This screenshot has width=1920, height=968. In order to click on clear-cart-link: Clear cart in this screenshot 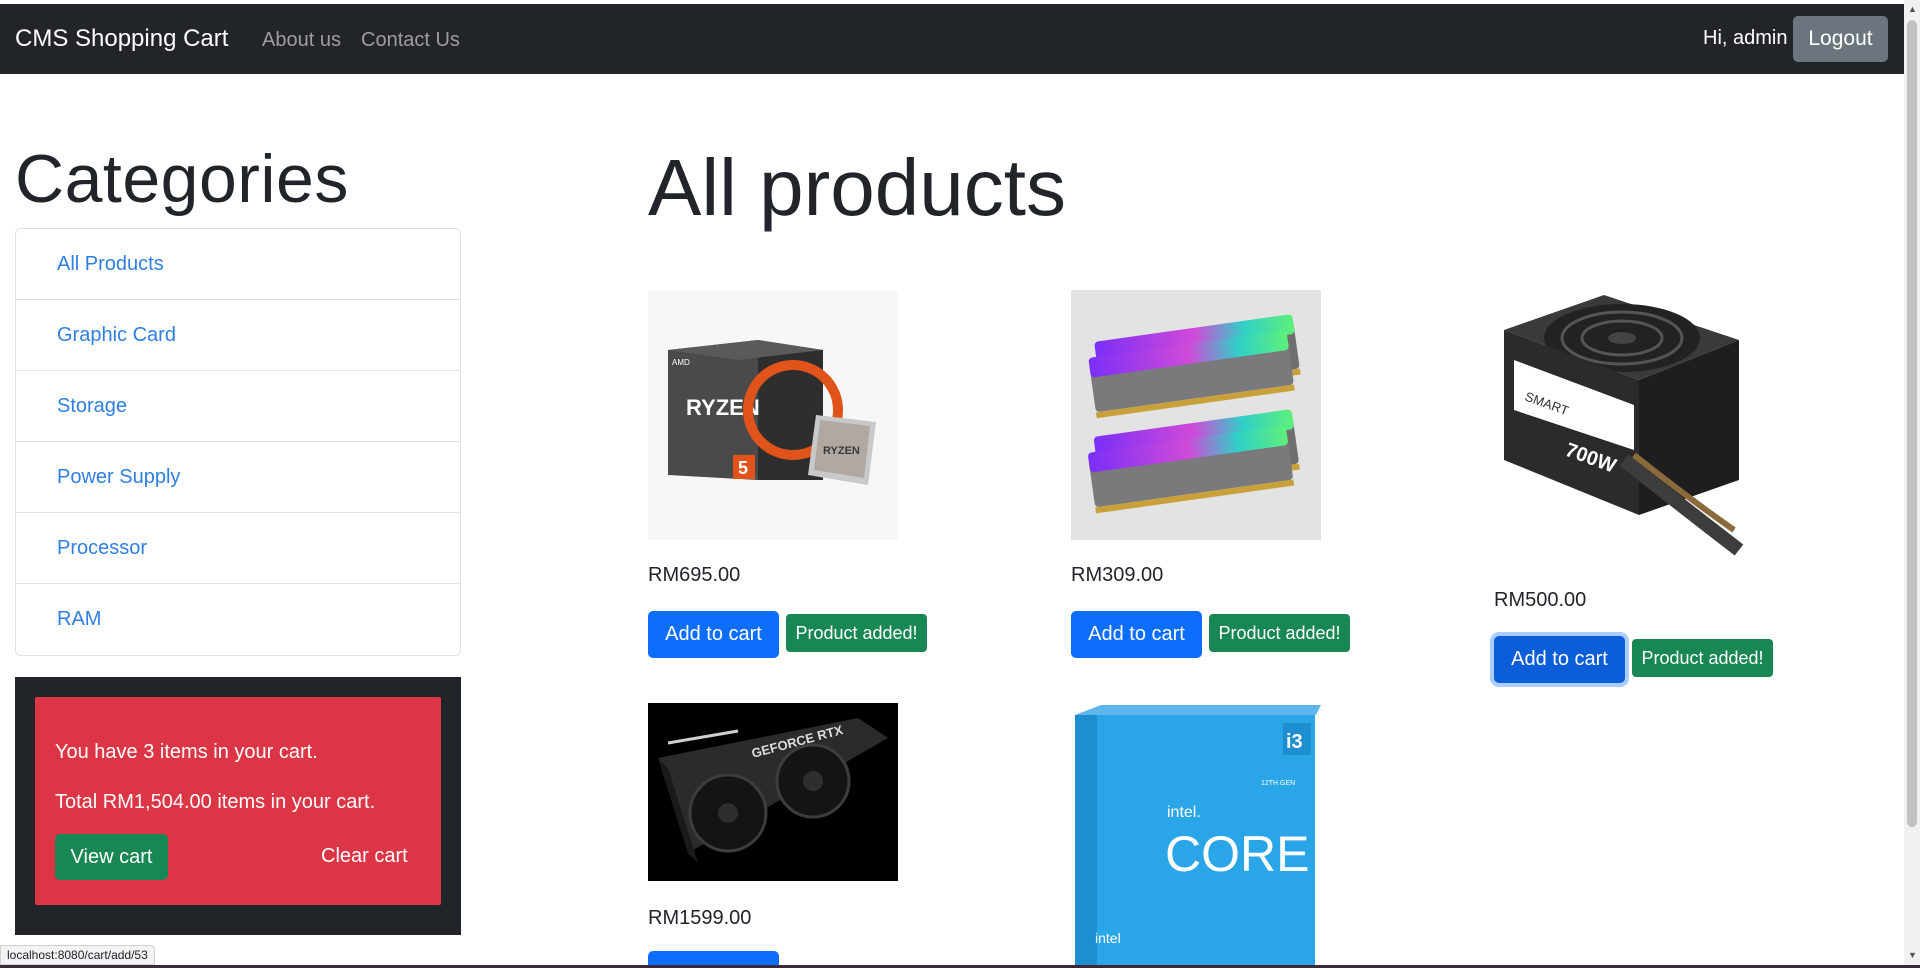, I will do `click(364, 856)`.